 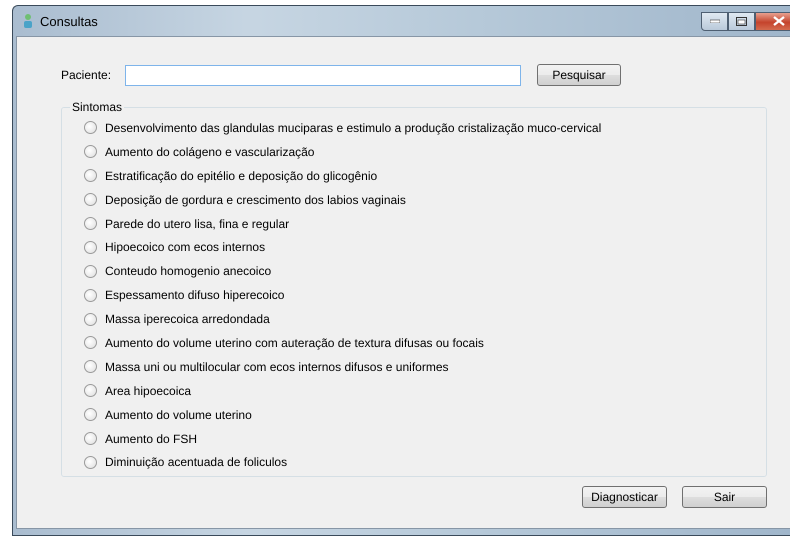 What do you see at coordinates (323, 75) in the screenshot?
I see `patient-field` at bounding box center [323, 75].